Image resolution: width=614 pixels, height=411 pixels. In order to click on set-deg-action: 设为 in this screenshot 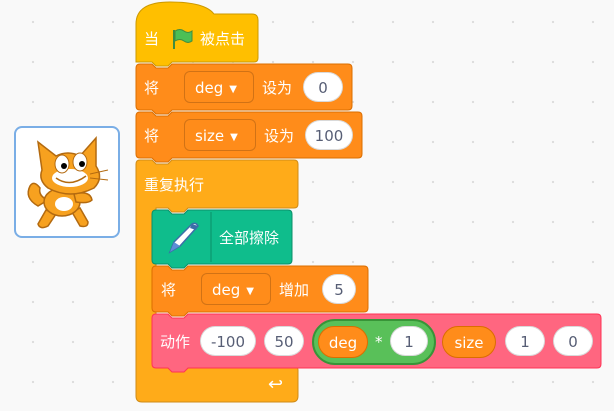, I will do `click(277, 88)`.